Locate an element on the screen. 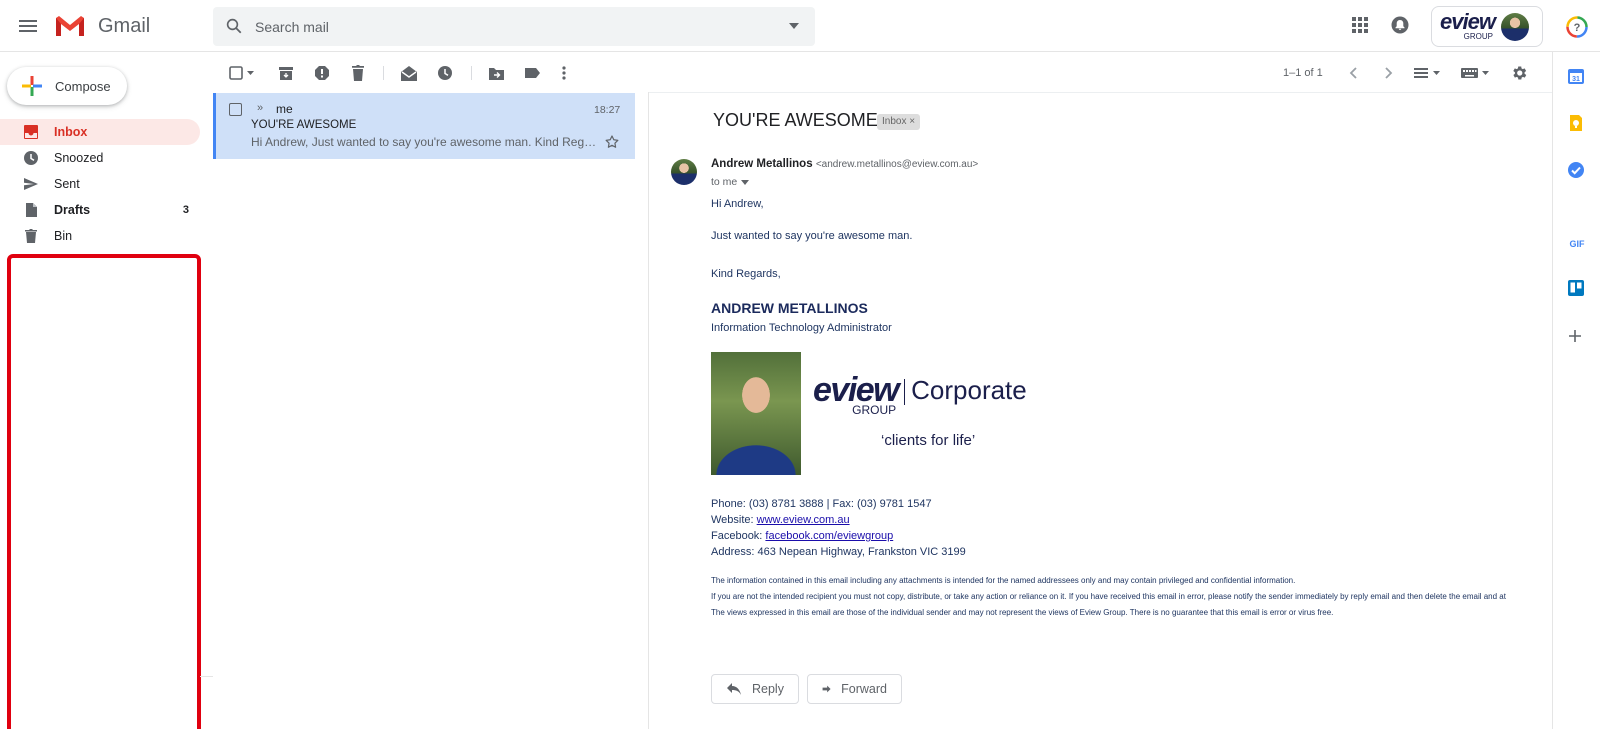 This screenshot has width=1600, height=729. sidebar-item-label: Sent is located at coordinates (67, 184).